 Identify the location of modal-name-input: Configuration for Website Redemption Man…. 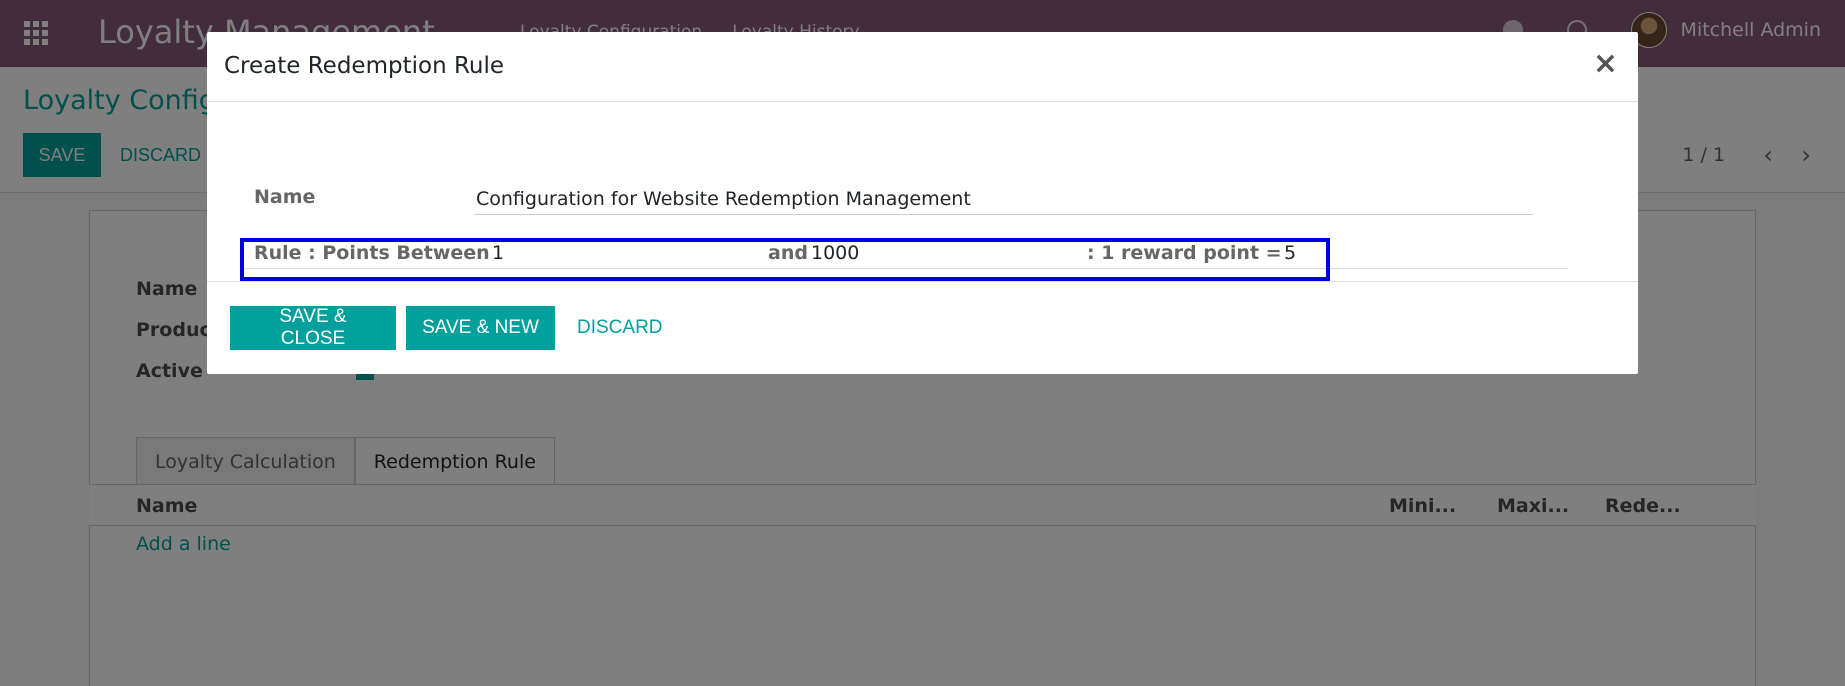
(723, 199).